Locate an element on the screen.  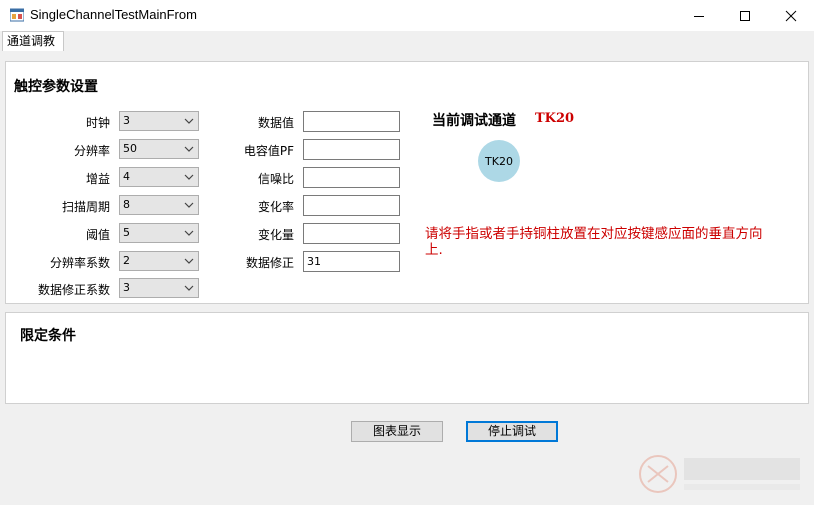
minimize-button is located at coordinates (699, 15).